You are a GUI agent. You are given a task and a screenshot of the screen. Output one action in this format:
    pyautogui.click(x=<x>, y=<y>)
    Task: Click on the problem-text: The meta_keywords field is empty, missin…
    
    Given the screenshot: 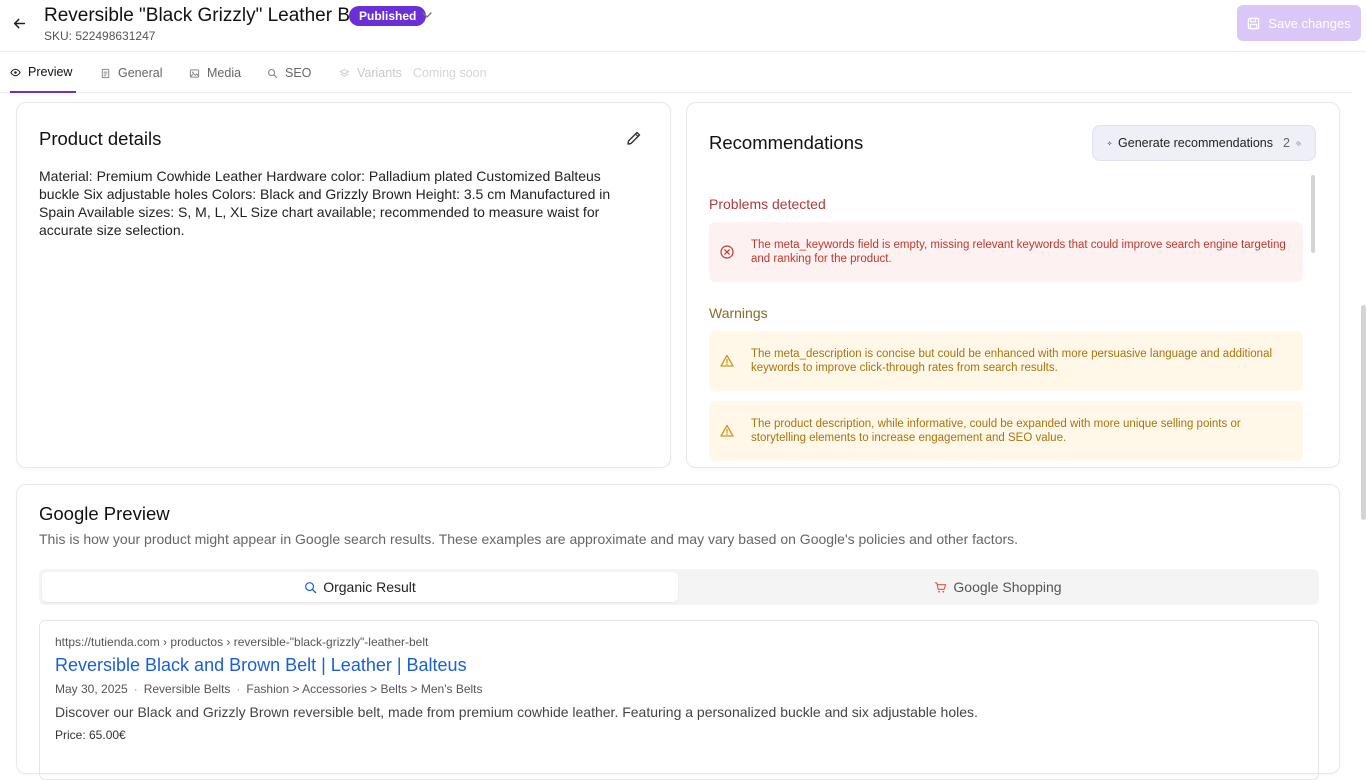 What is the action you would take?
    pyautogui.click(x=1018, y=252)
    